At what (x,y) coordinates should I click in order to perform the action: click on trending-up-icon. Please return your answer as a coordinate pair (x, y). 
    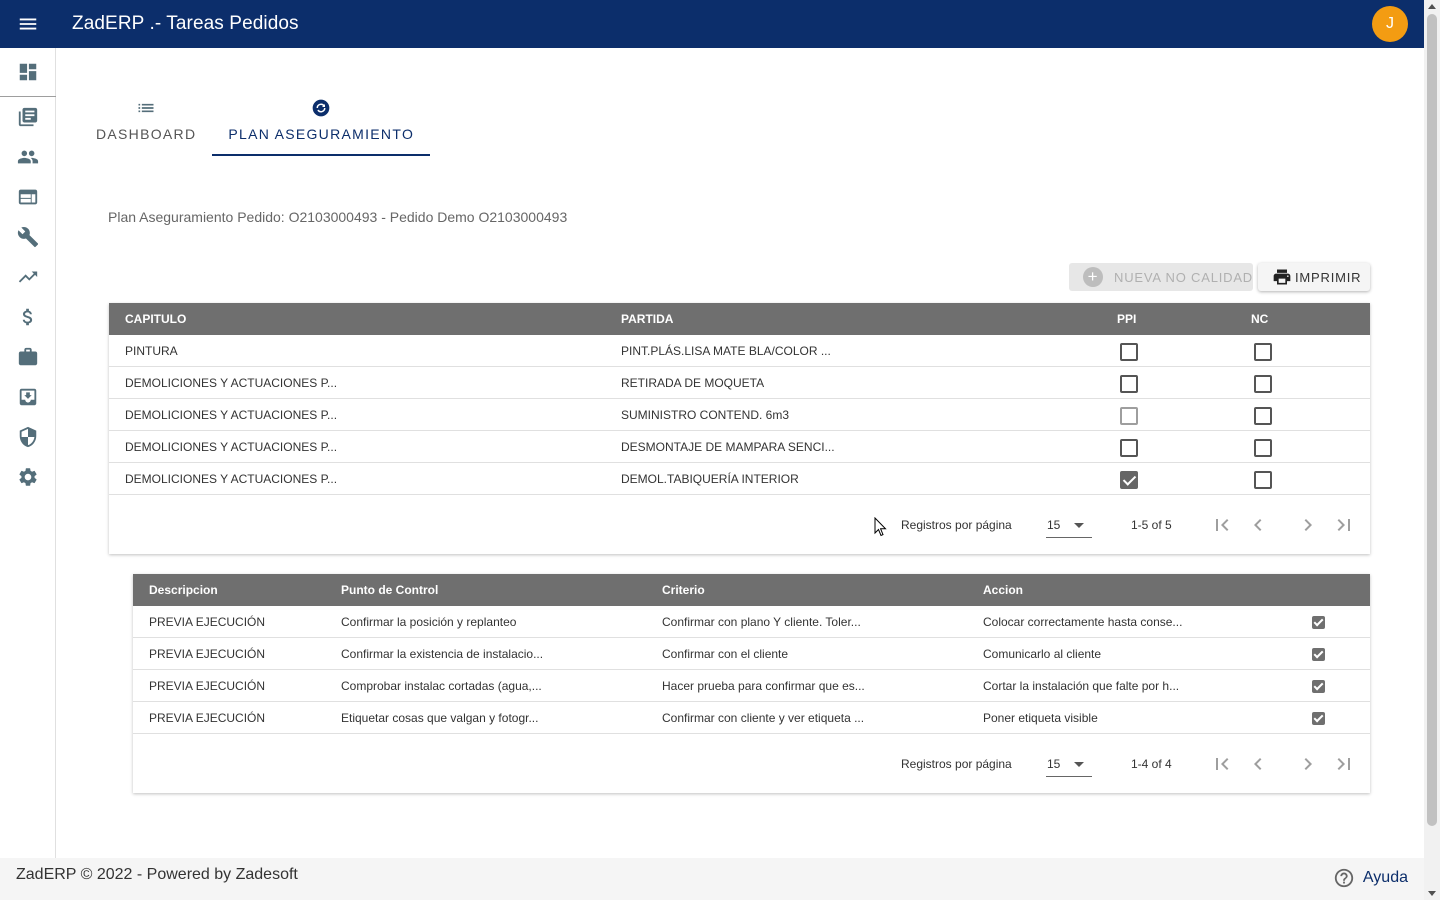
    Looking at the image, I should click on (28, 277).